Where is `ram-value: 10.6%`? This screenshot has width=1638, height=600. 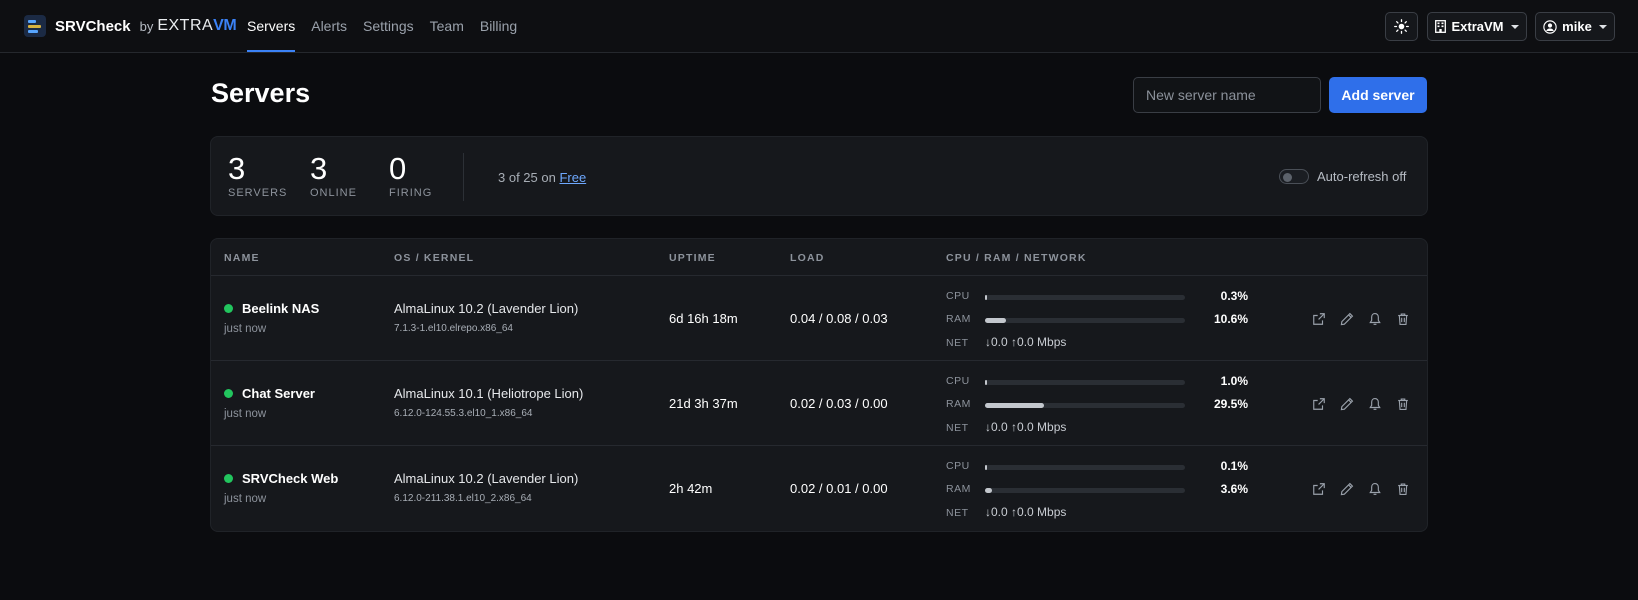 ram-value: 10.6% is located at coordinates (1230, 319).